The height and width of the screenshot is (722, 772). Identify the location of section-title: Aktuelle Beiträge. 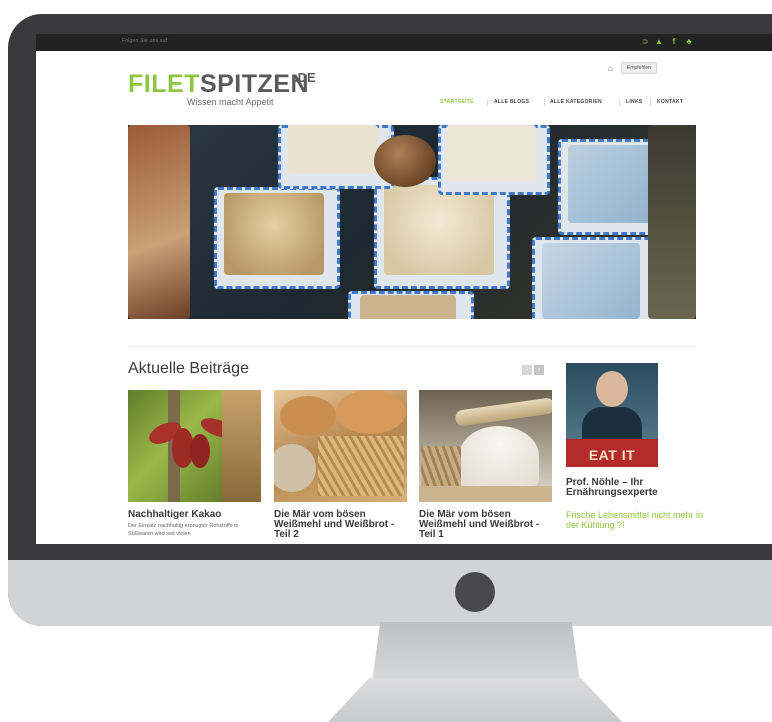
(188, 368).